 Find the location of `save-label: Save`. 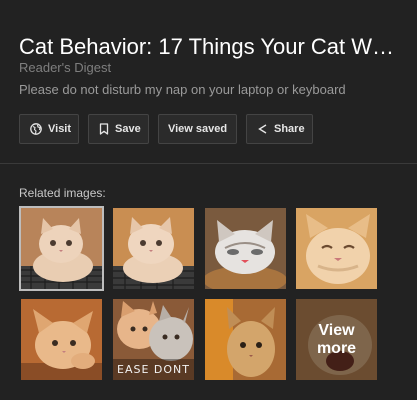

save-label: Save is located at coordinates (128, 129).